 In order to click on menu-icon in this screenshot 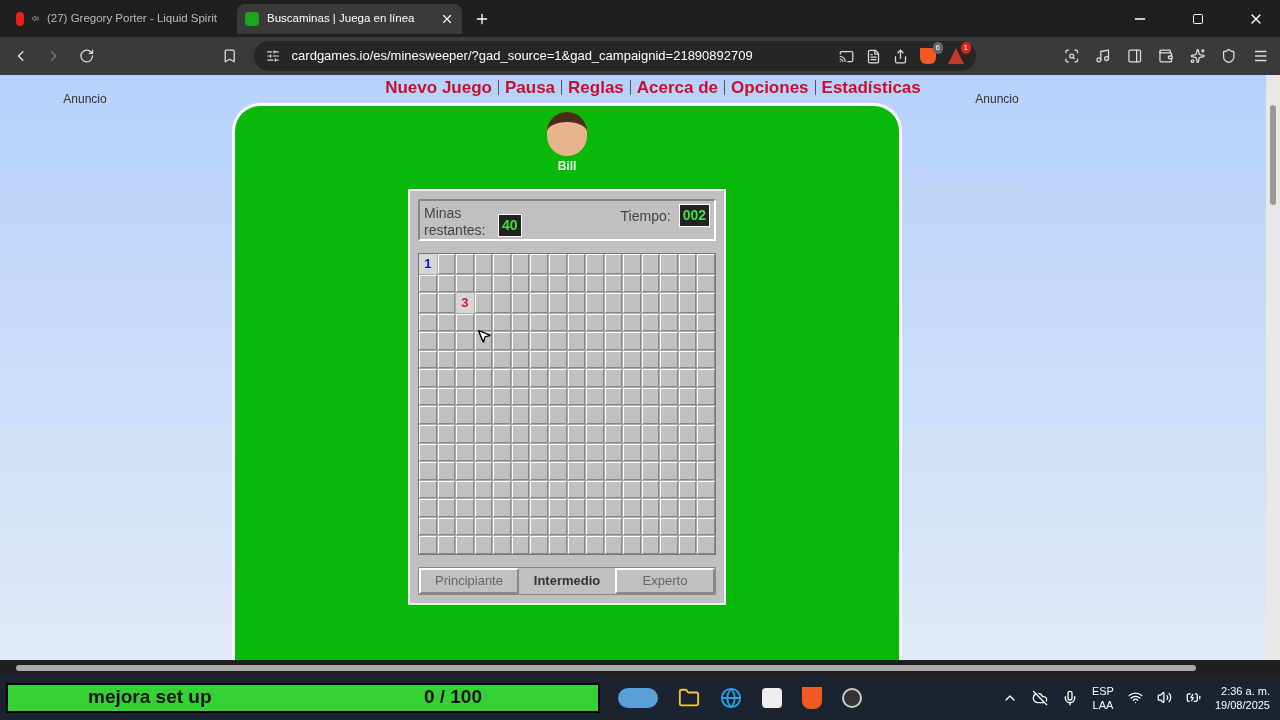, I will do `click(1260, 56)`.